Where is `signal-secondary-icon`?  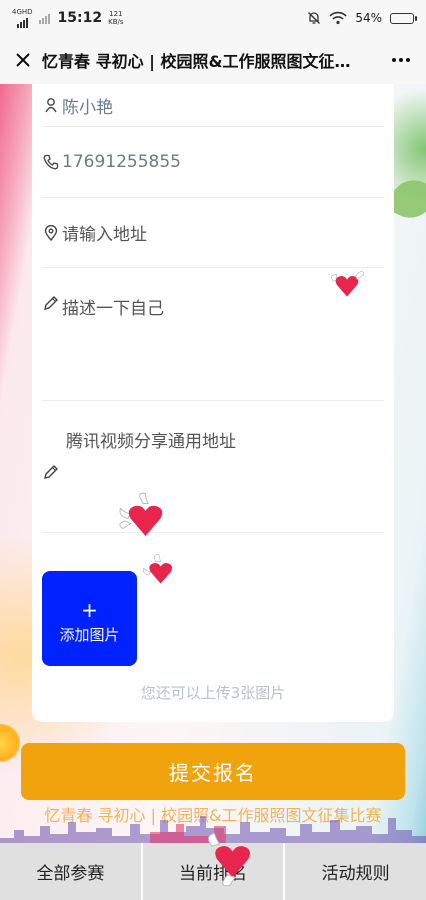 signal-secondary-icon is located at coordinates (44, 18).